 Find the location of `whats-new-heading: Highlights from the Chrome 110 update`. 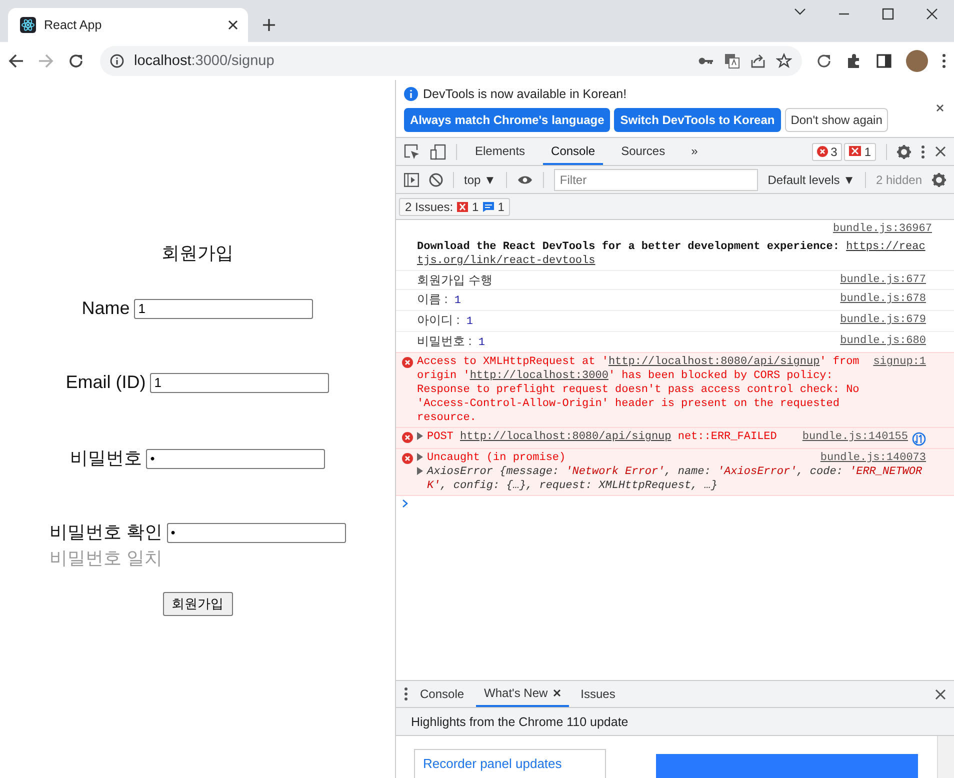

whats-new-heading: Highlights from the Chrome 110 update is located at coordinates (675, 722).